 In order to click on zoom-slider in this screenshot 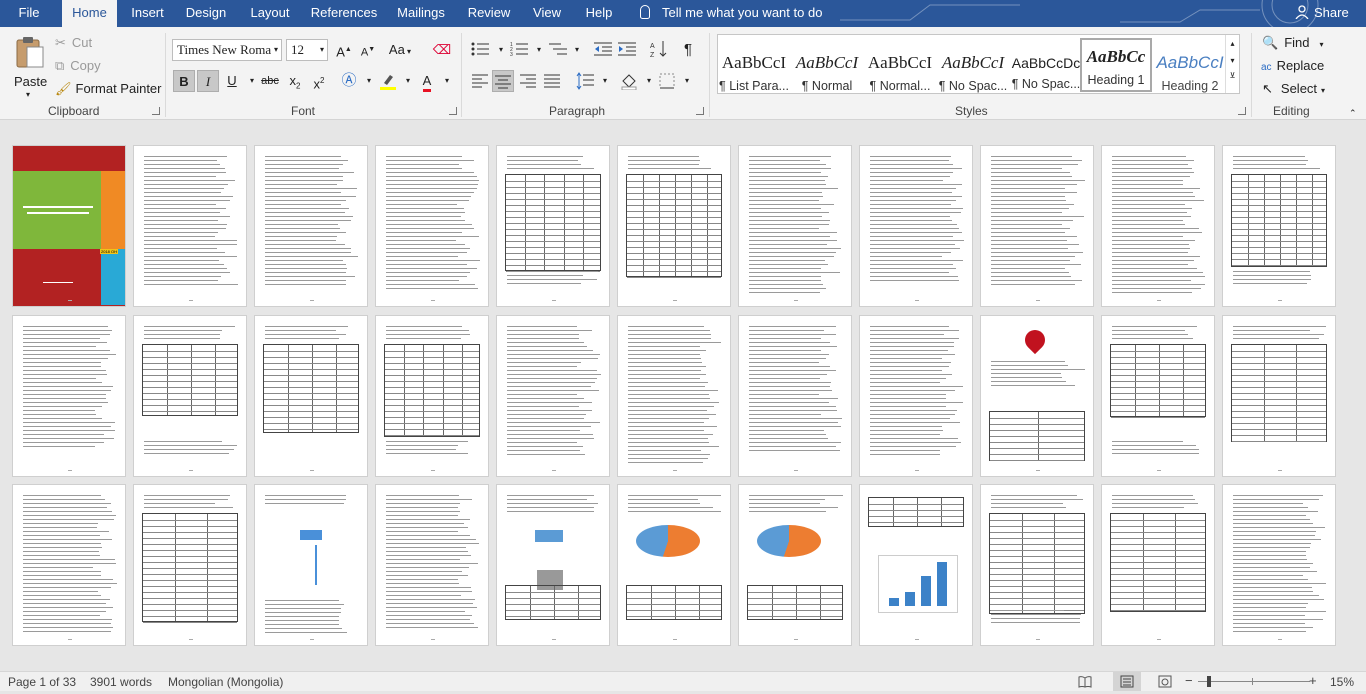, I will do `click(1254, 681)`.